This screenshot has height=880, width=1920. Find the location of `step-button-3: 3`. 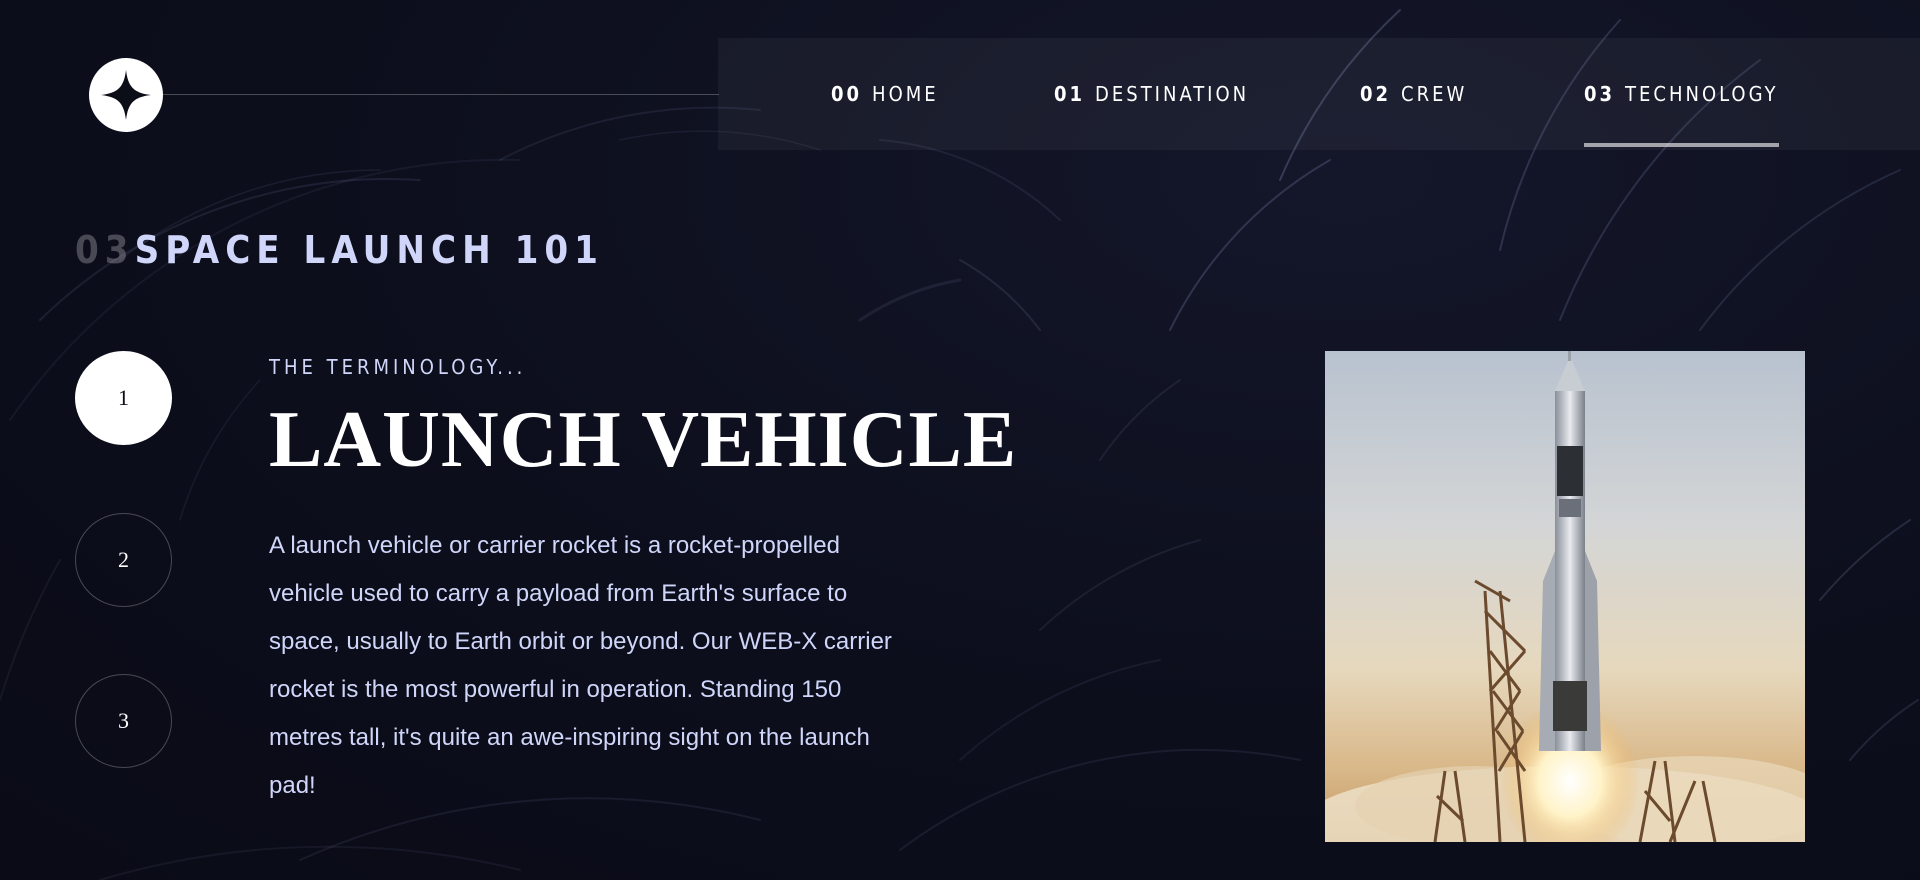

step-button-3: 3 is located at coordinates (123, 721).